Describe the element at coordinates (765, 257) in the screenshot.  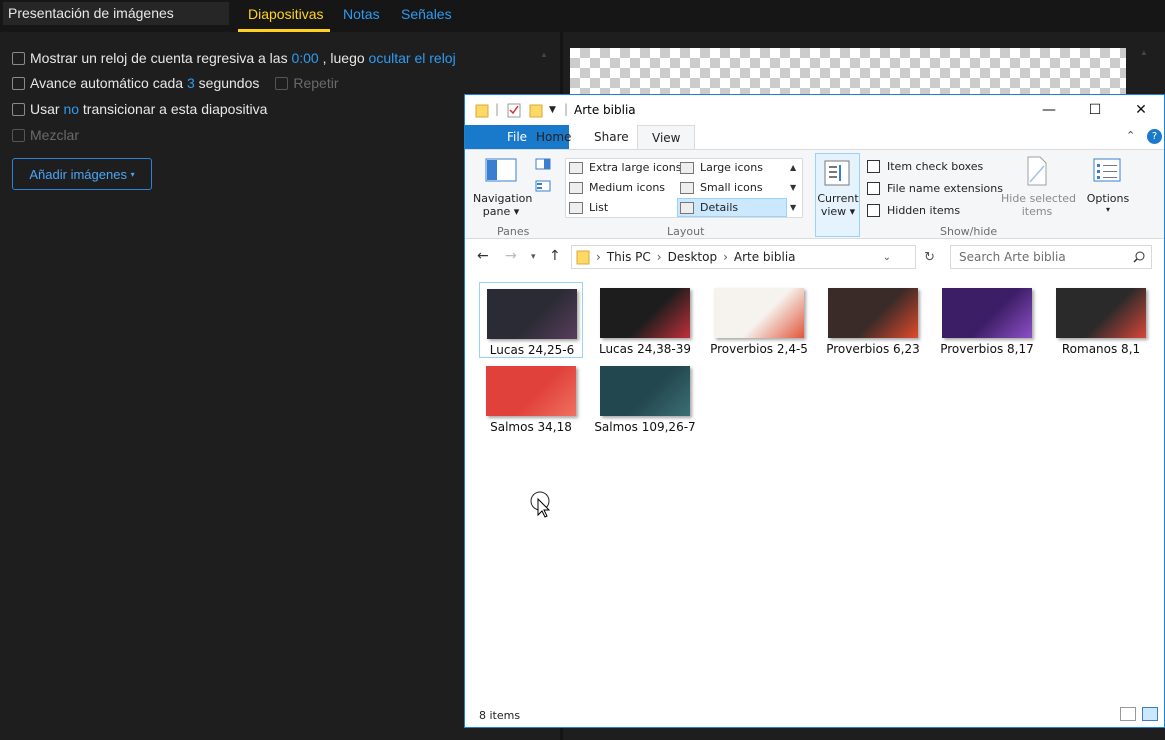
I see `breadcrumb-arte-biblia: Arte biblia` at that location.